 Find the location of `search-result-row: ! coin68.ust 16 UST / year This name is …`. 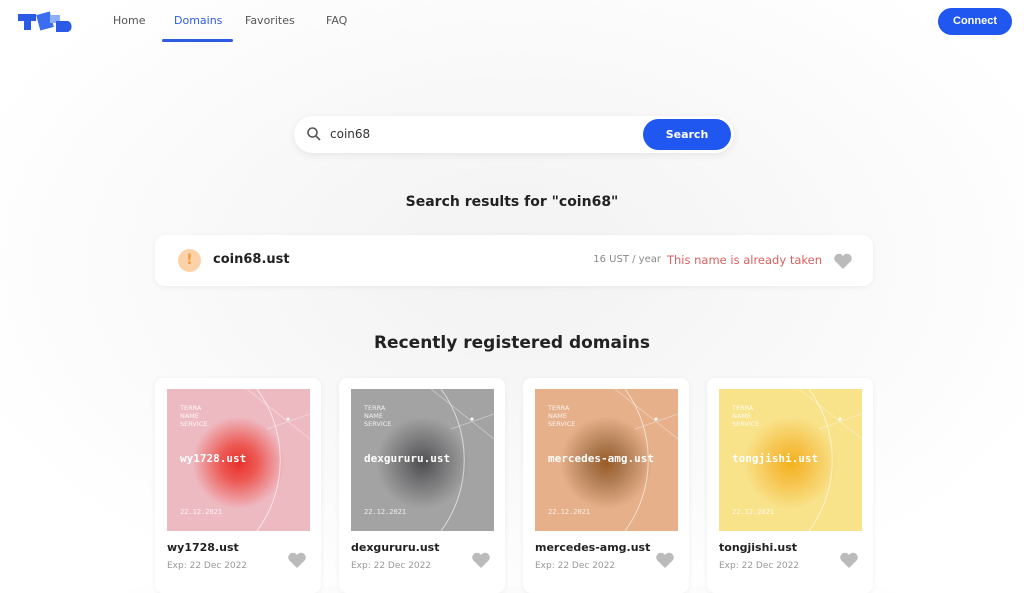

search-result-row: ! coin68.ust 16 UST / year This name is … is located at coordinates (514, 260).